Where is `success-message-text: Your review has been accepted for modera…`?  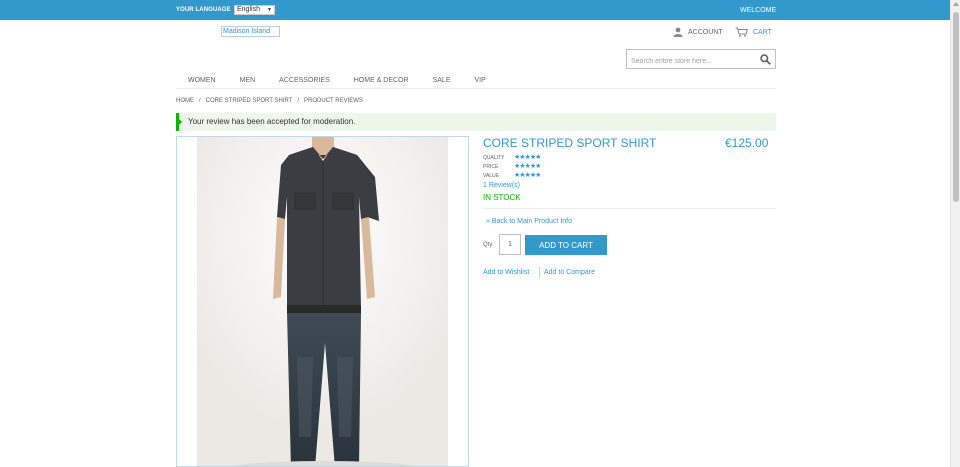
success-message-text: Your review has been accepted for modera… is located at coordinates (272, 121).